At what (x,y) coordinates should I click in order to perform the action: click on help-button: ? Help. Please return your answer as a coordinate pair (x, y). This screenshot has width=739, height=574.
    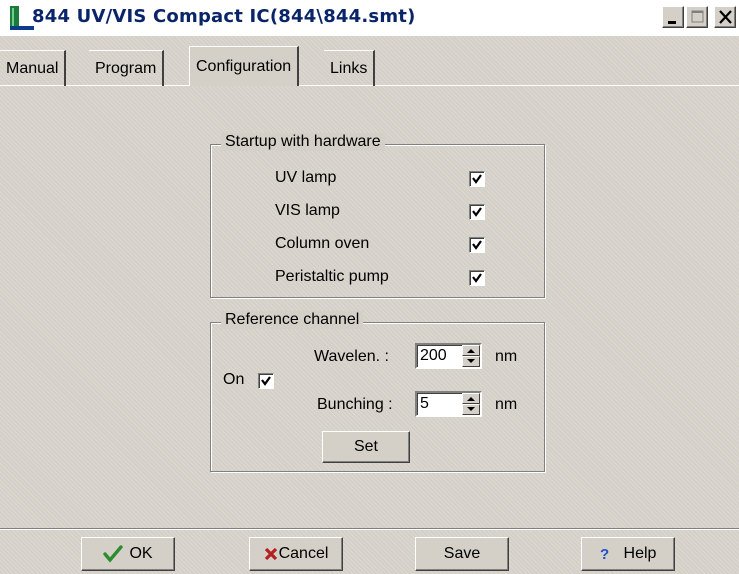
    Looking at the image, I should click on (628, 554).